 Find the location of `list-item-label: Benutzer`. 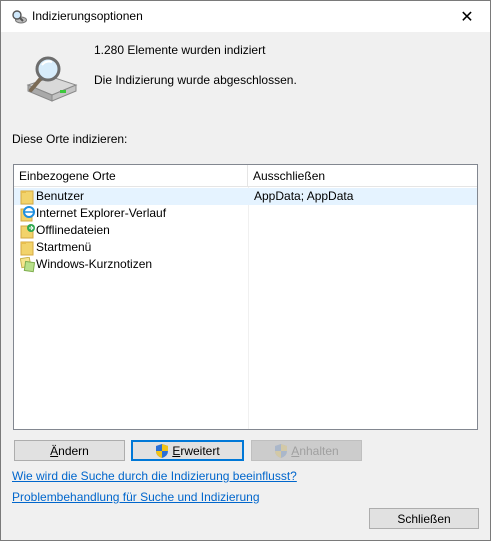

list-item-label: Benutzer is located at coordinates (60, 196).